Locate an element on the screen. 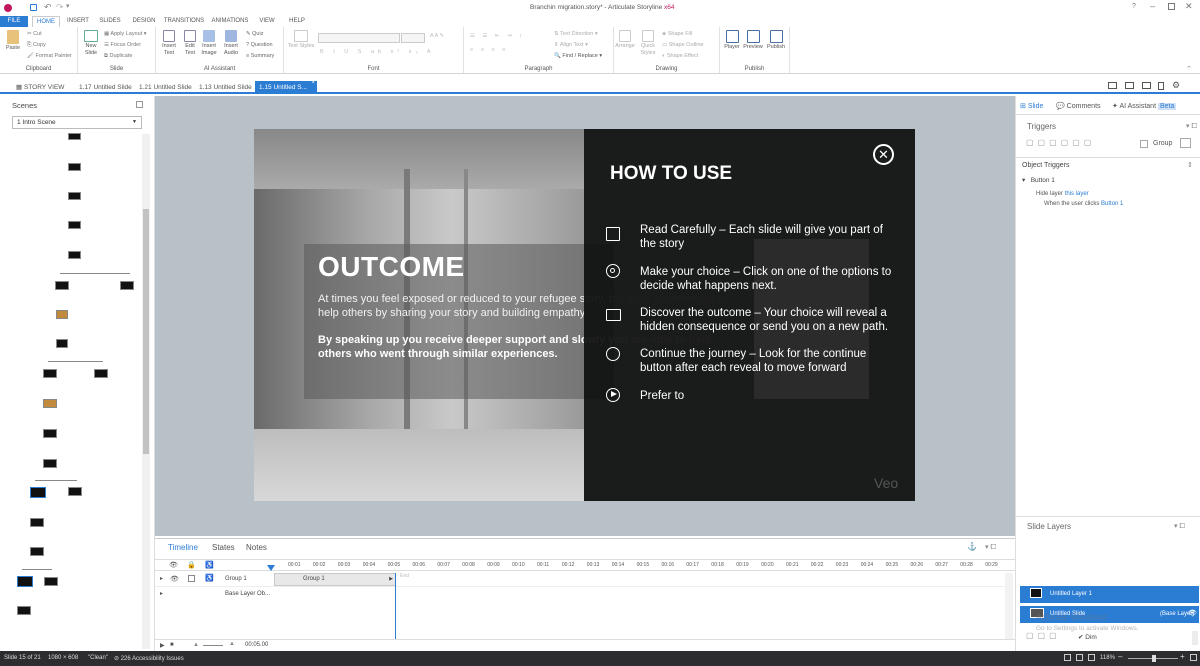 This screenshot has height=666, width=1200. dim-checkbox: ✔ Dim is located at coordinates (1087, 637).